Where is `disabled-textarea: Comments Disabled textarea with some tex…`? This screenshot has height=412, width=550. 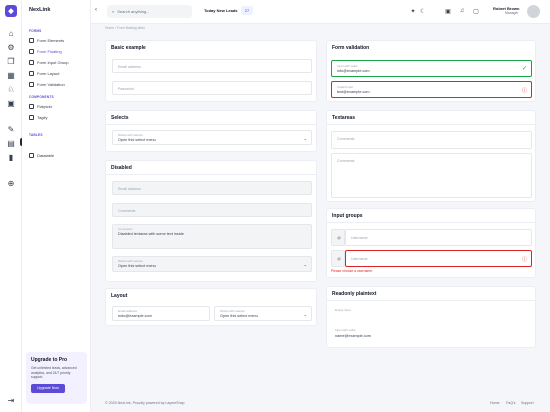
disabled-textarea: Comments Disabled textarea with some tex… is located at coordinates (212, 236).